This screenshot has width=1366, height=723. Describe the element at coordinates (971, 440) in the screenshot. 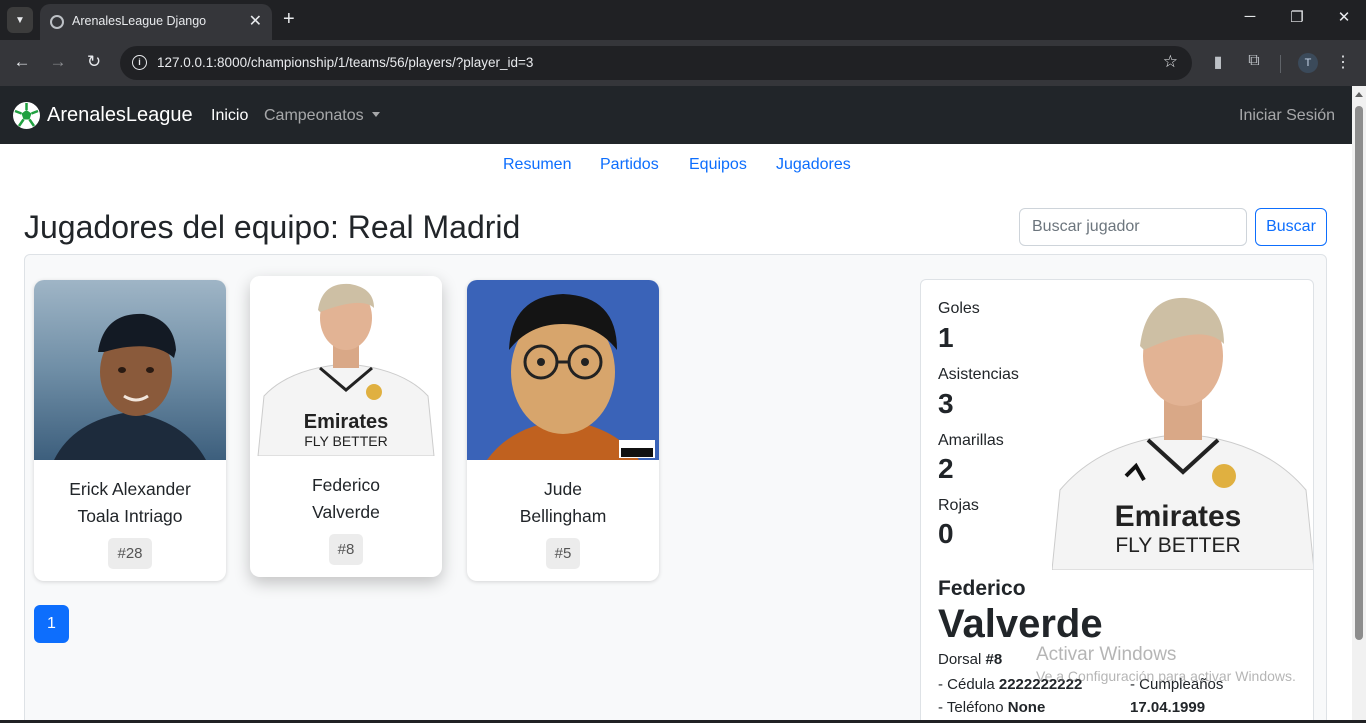

I see `stat-label-amarillas: Amarillas` at that location.